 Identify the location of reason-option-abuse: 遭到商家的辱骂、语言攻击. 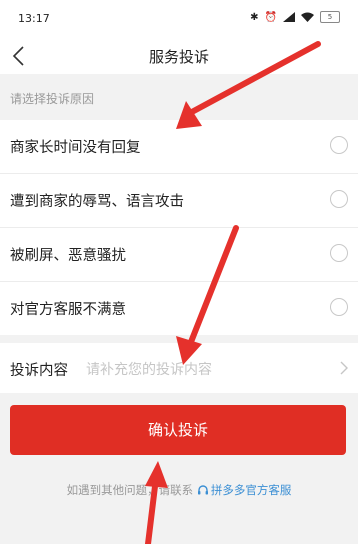
(179, 201).